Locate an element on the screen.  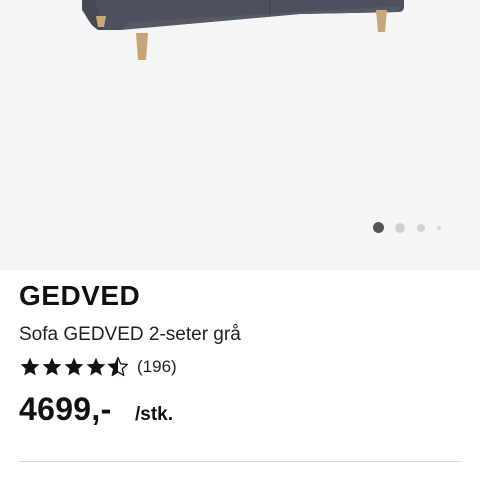
product-rating: (196) is located at coordinates (98, 367).